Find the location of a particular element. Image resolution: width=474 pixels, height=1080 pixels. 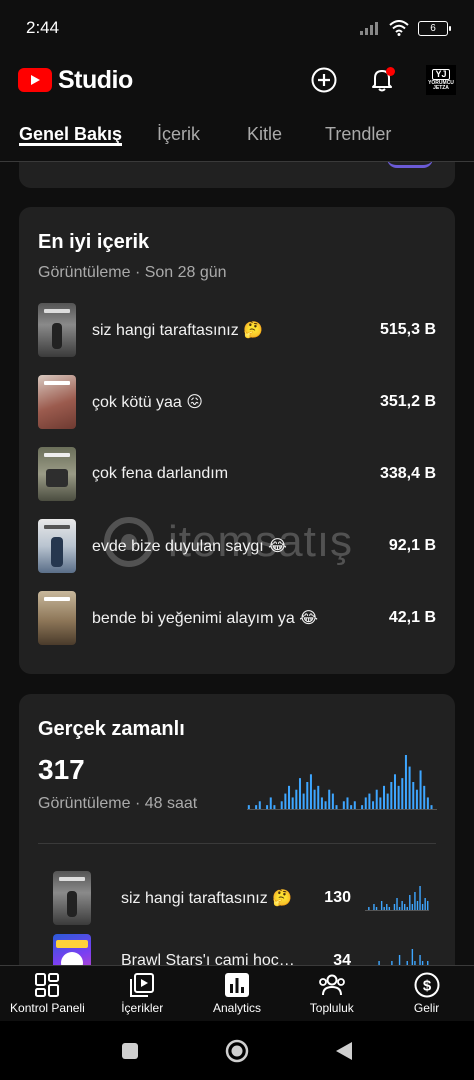

list-item: siz hangi taraftasınız 🤔 515,3 B is located at coordinates (237, 330).